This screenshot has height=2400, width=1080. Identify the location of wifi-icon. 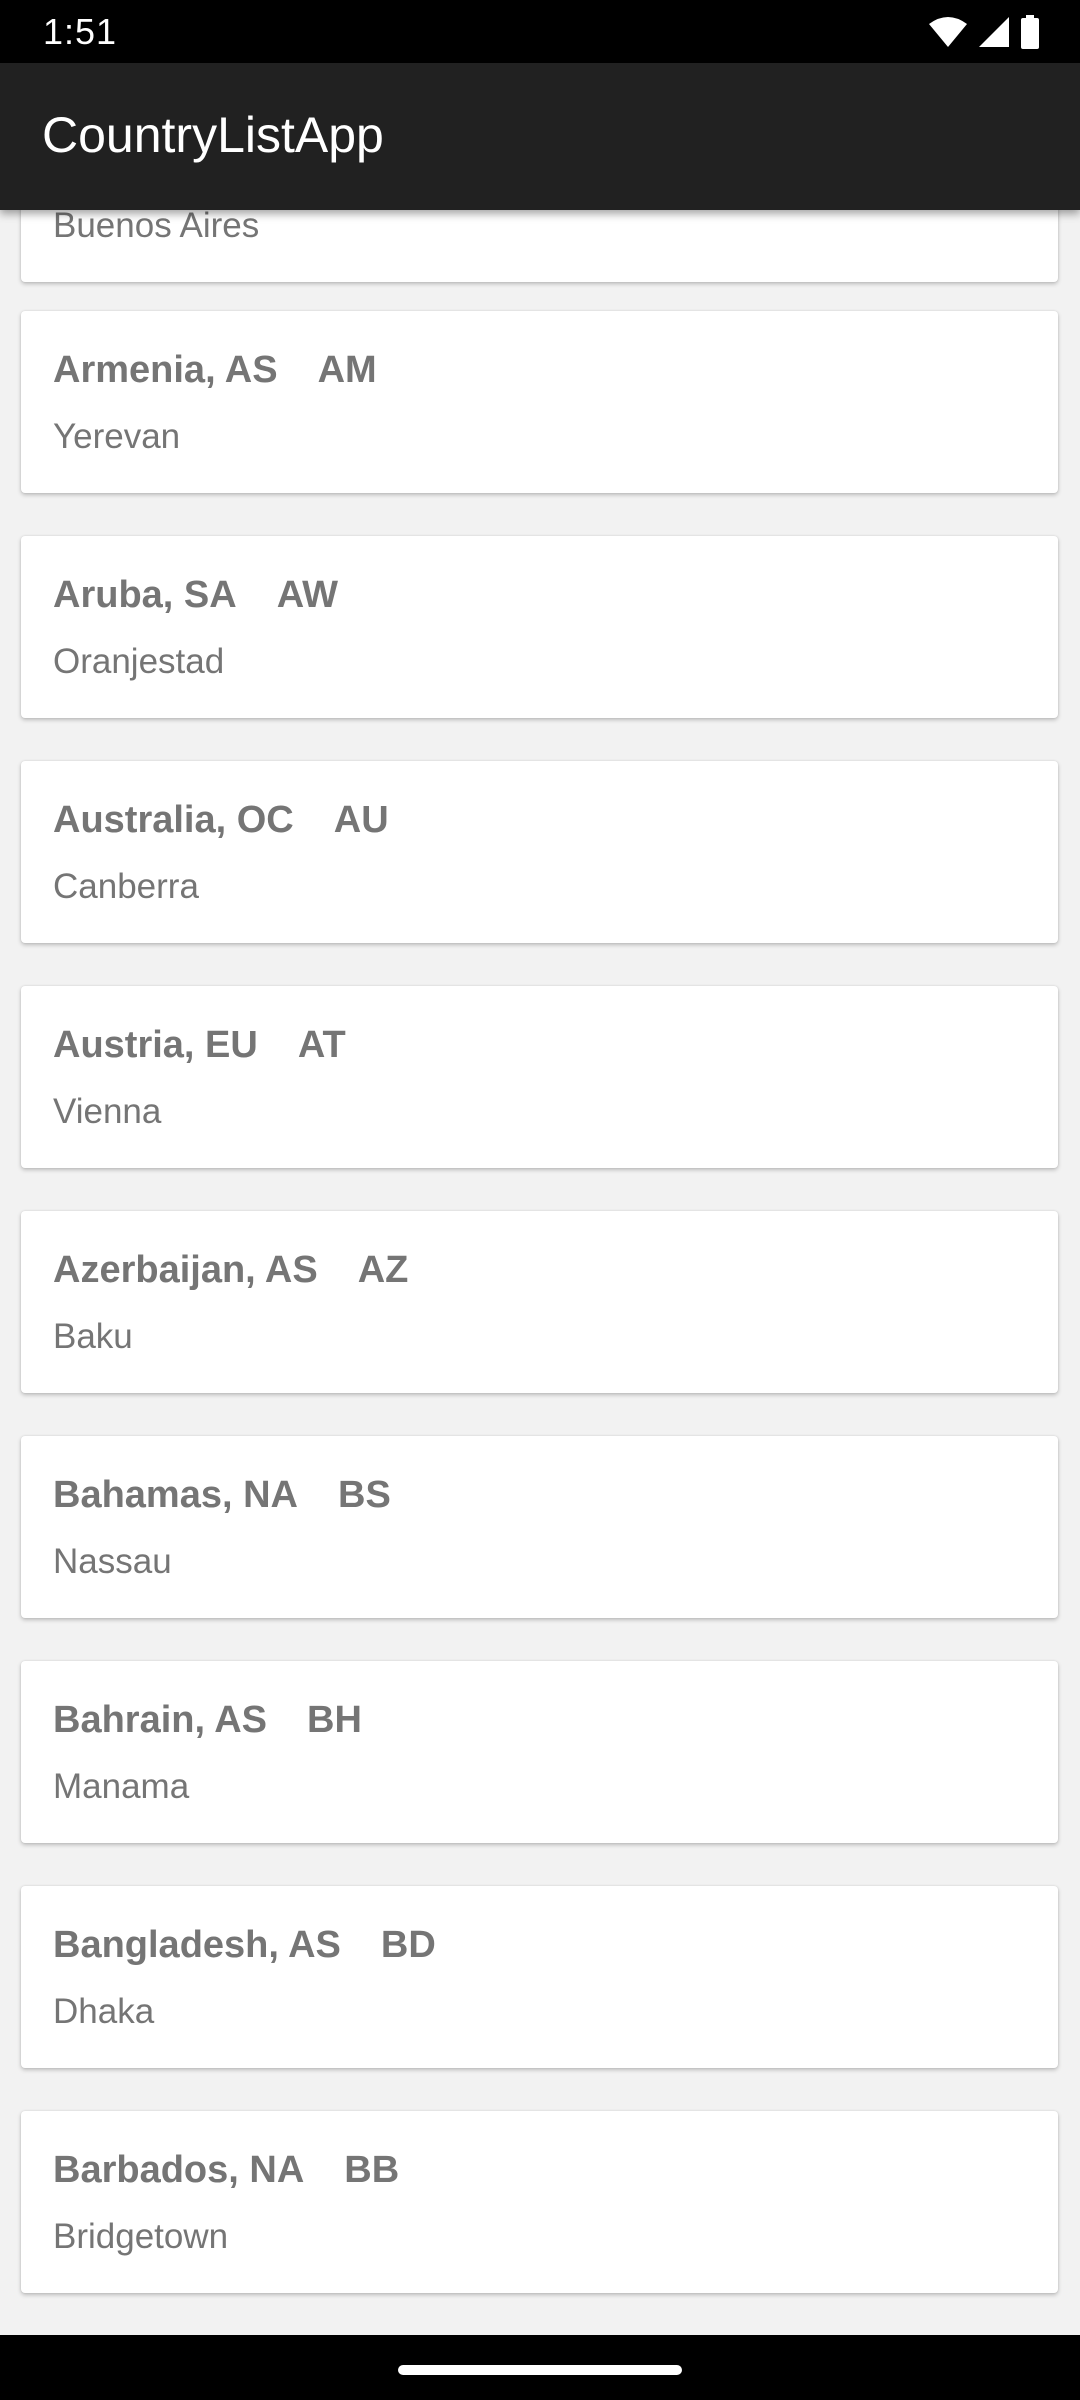
(948, 32).